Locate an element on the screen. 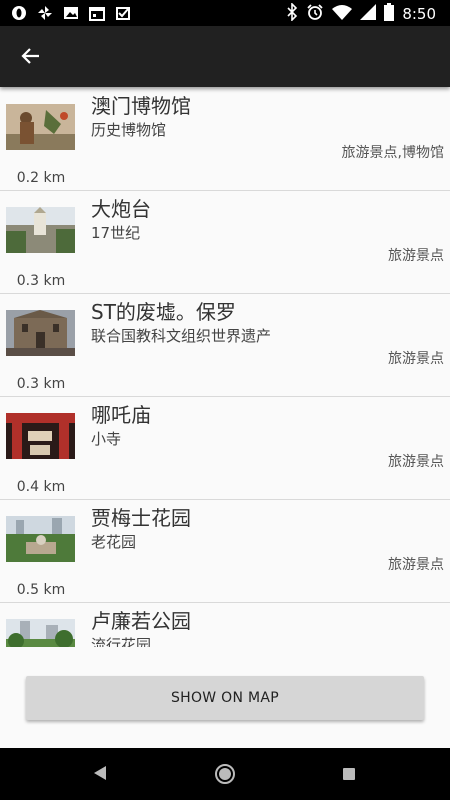 This screenshot has width=450, height=800. nav-home-icon is located at coordinates (225, 774).